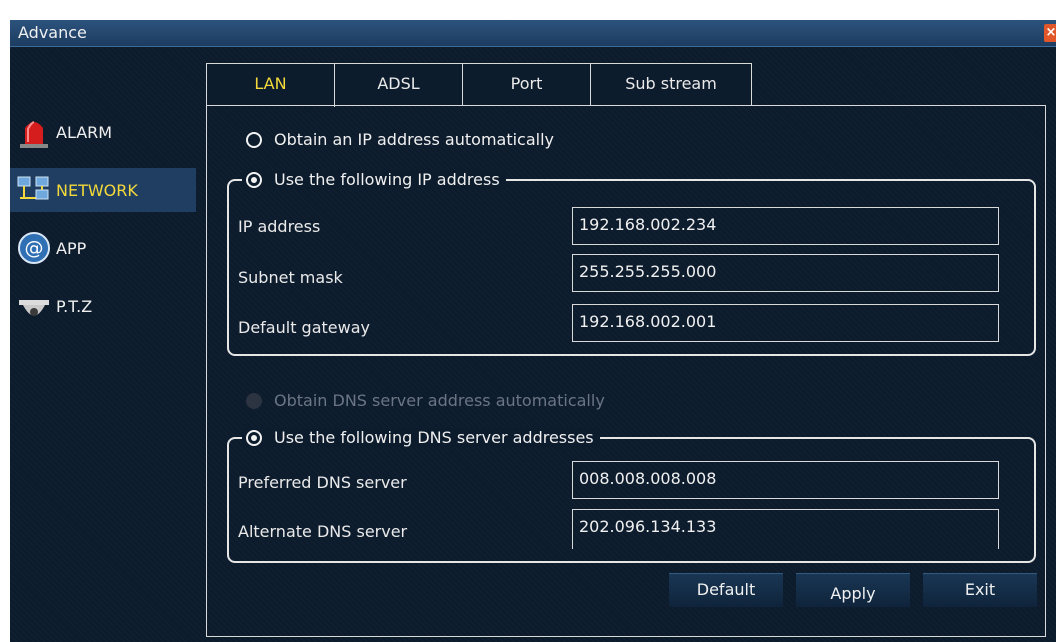 Image resolution: width=1056 pixels, height=642 pixels. What do you see at coordinates (785, 226) in the screenshot?
I see `ip-address-field: 192.168.002.234` at bounding box center [785, 226].